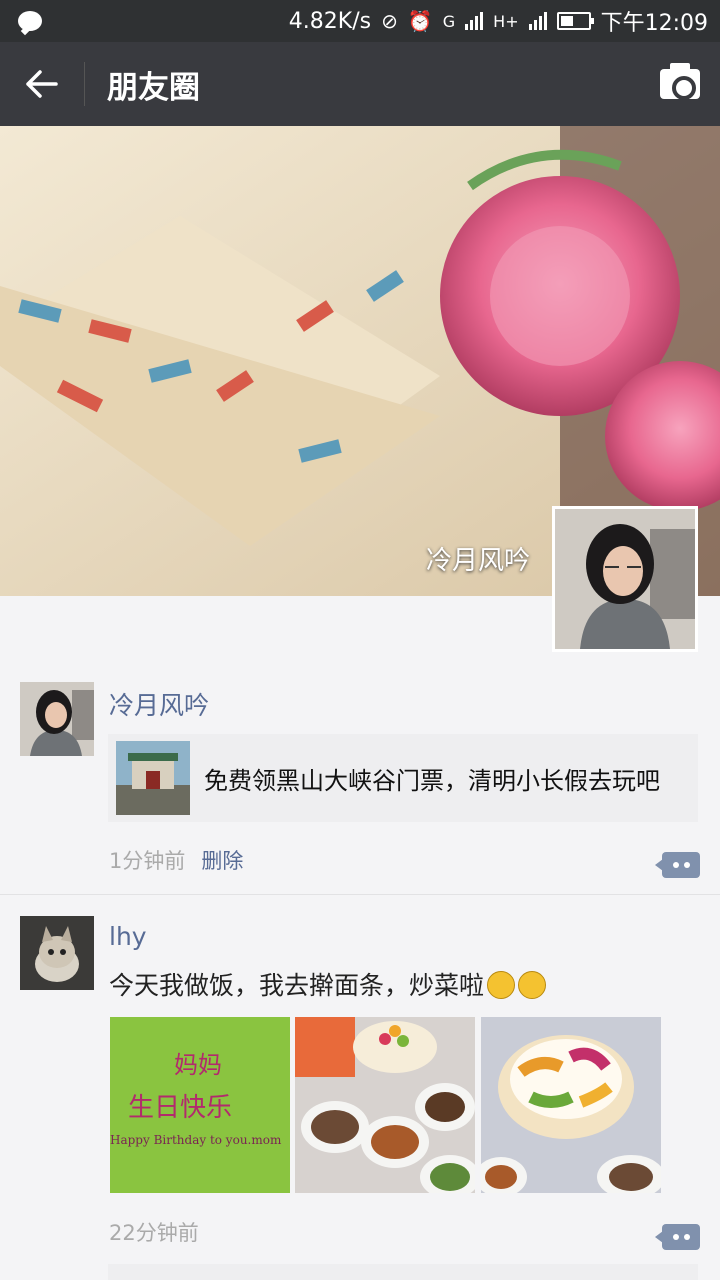 This screenshot has width=720, height=1280. I want to click on post-username: lhy, so click(128, 936).